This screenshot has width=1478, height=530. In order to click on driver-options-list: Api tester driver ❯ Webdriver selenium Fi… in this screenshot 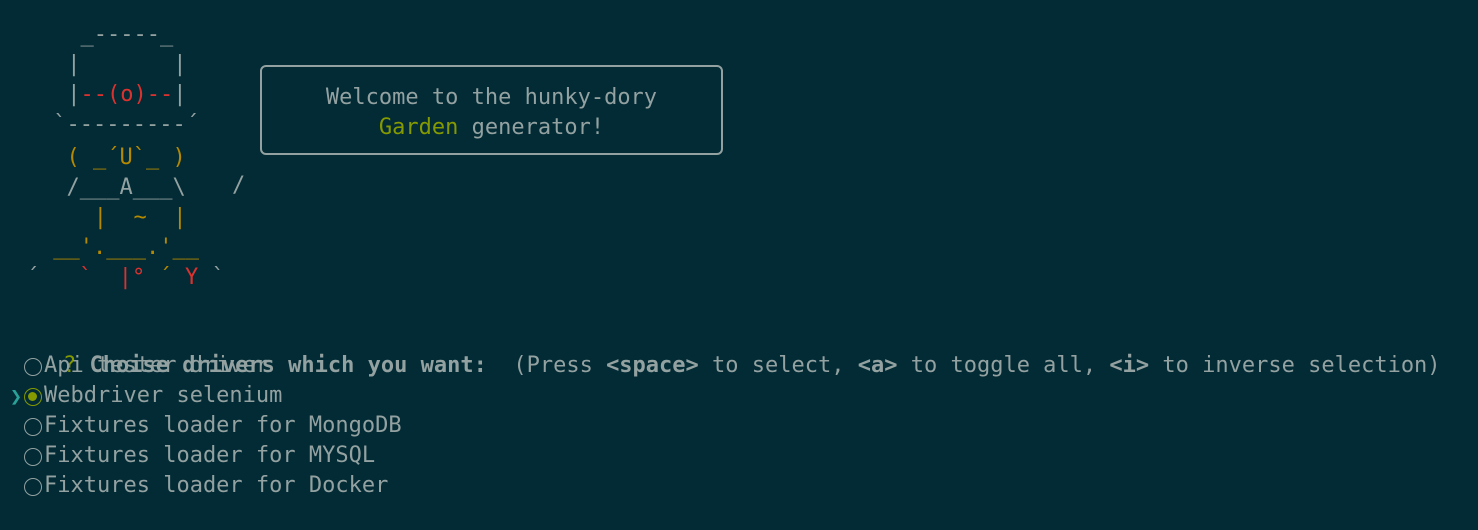, I will do `click(206, 426)`.